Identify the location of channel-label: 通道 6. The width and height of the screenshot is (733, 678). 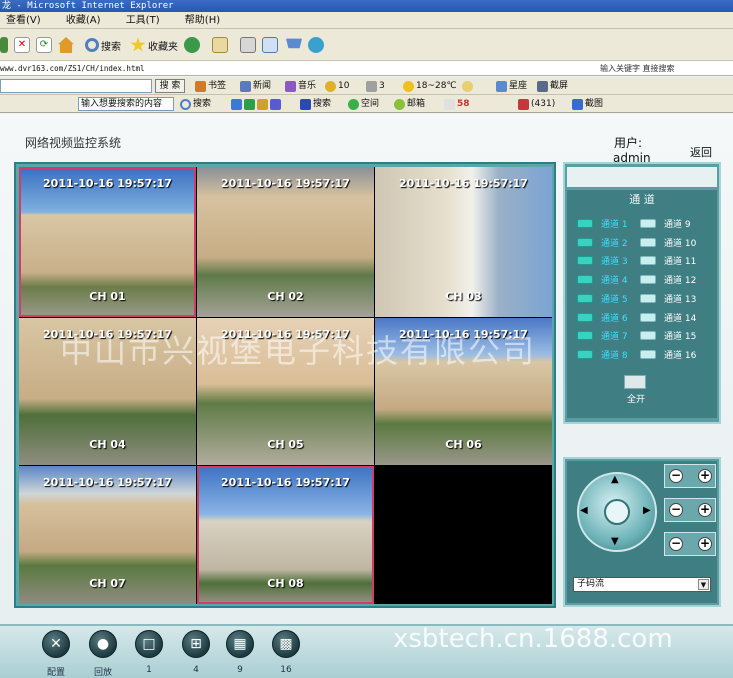
(614, 318).